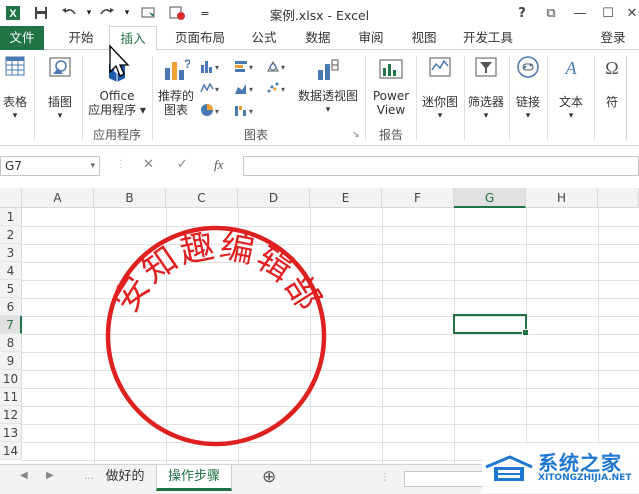 This screenshot has height=494, width=639. I want to click on pivot-chart-button: 数据透视图 ▾, so click(328, 86).